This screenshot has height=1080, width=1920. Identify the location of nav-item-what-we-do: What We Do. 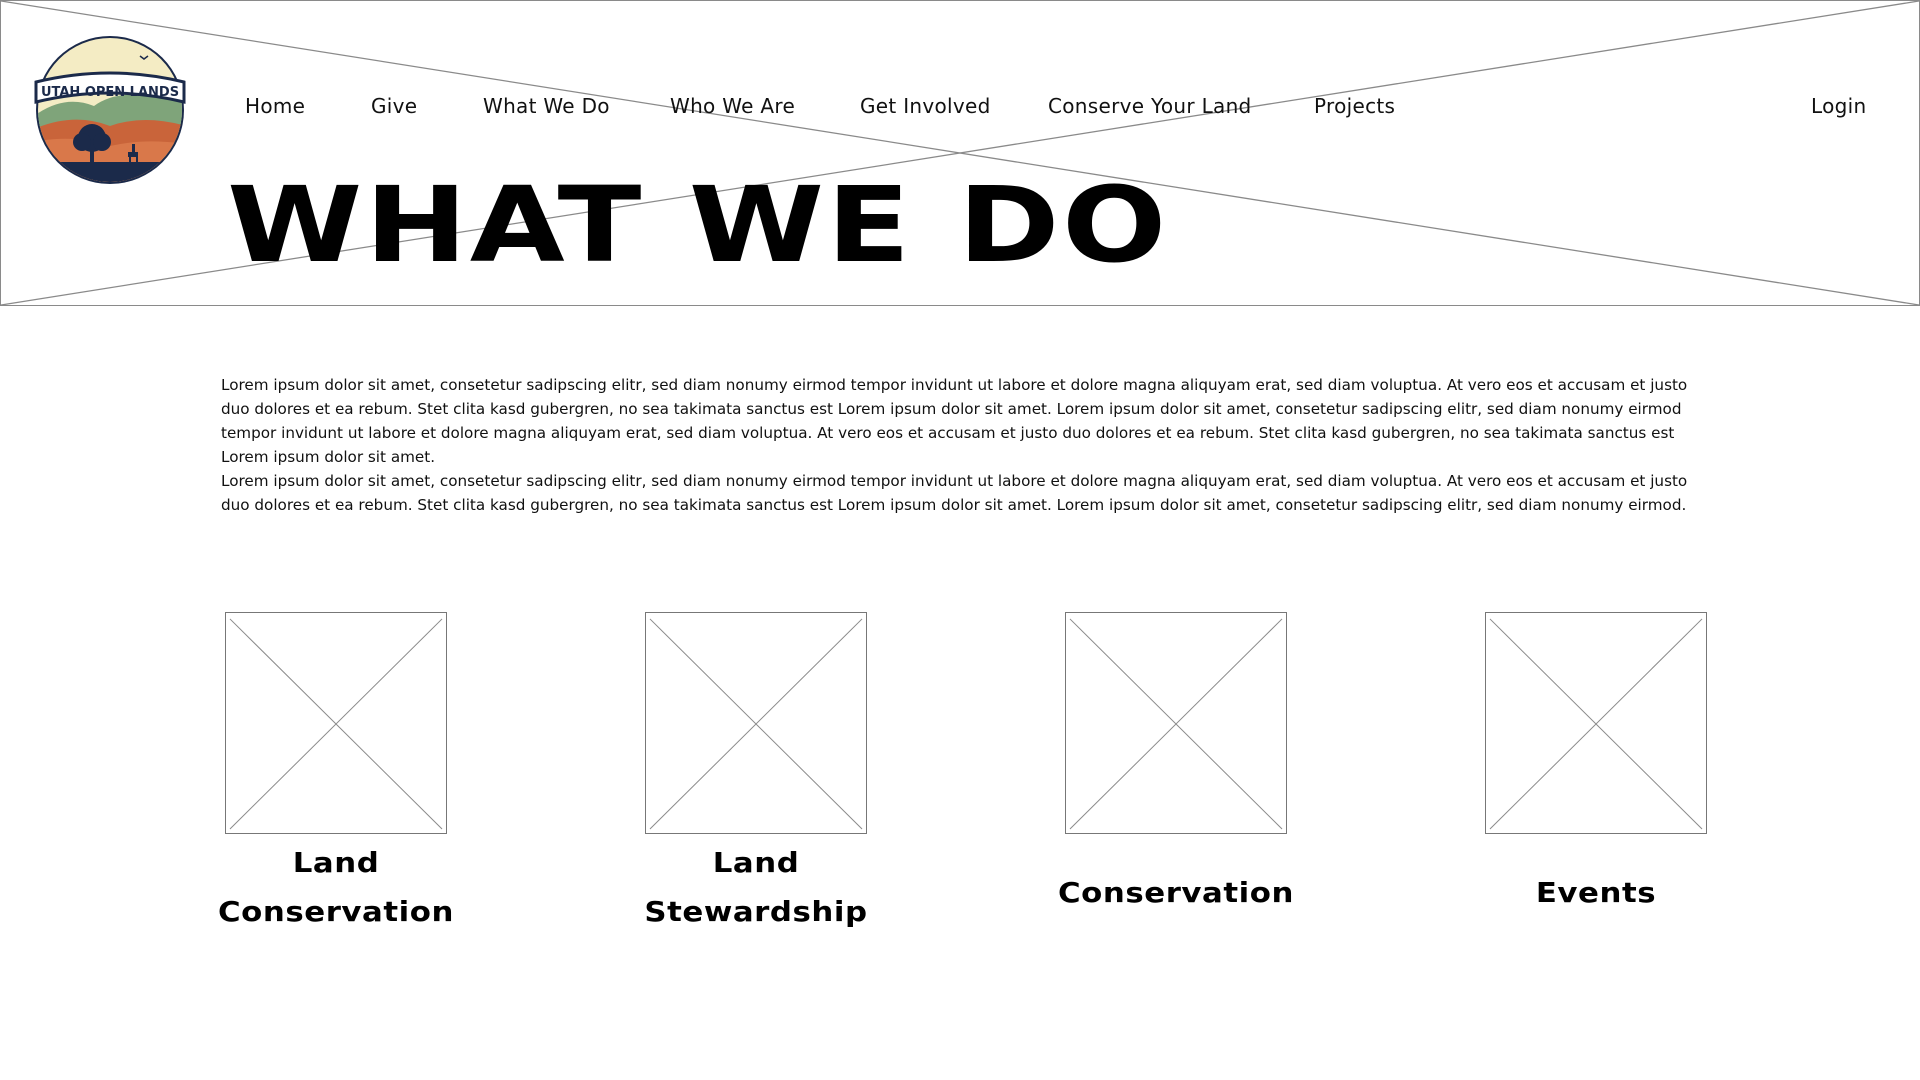
(546, 106).